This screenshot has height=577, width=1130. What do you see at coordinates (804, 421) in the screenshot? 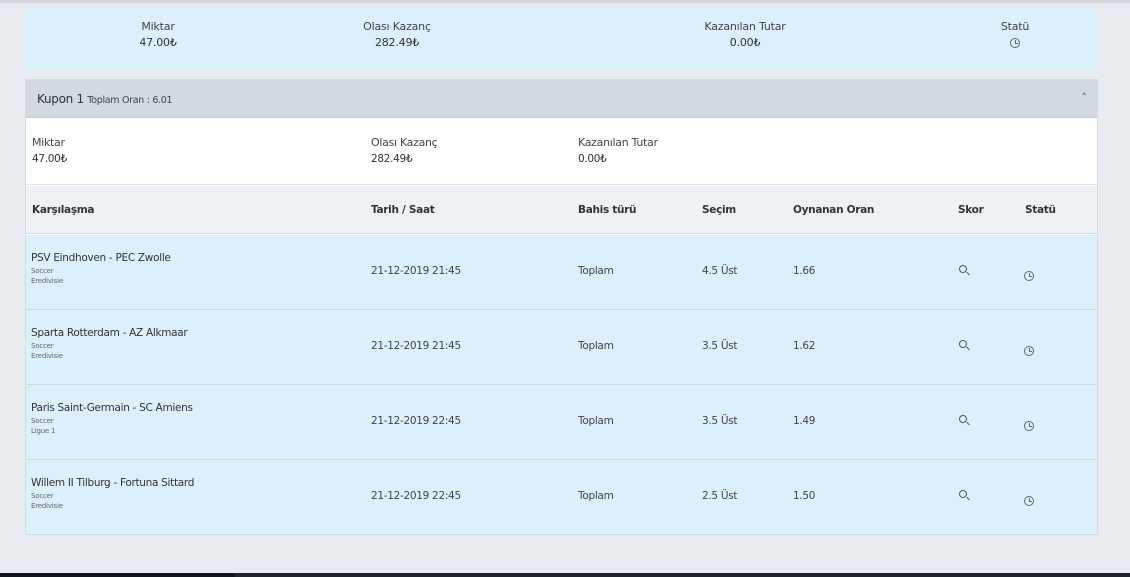
I see `bet-odds: 1.49` at bounding box center [804, 421].